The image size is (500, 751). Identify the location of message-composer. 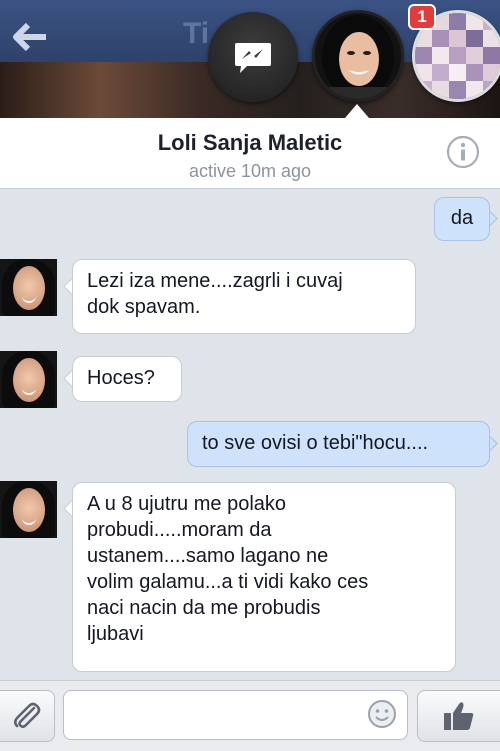
(250, 715).